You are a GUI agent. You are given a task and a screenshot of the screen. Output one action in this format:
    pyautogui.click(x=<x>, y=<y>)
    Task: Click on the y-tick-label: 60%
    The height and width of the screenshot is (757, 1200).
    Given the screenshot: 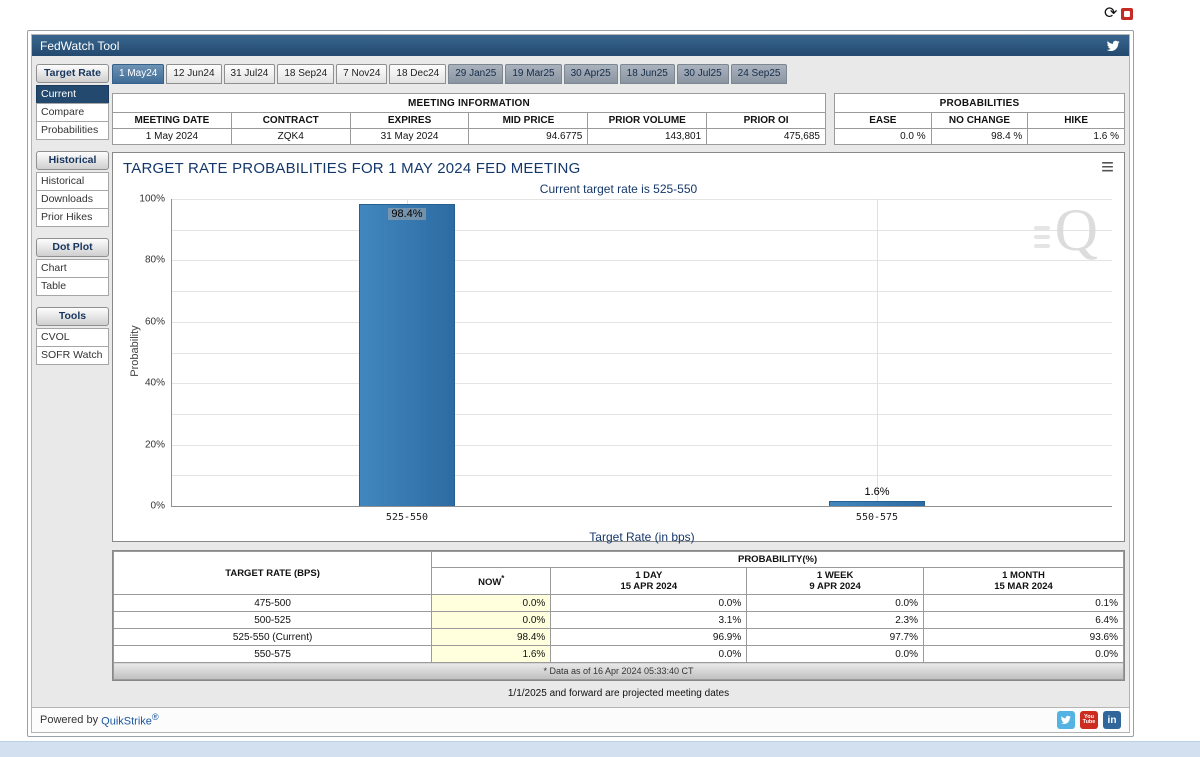 What is the action you would take?
    pyautogui.click(x=154, y=322)
    